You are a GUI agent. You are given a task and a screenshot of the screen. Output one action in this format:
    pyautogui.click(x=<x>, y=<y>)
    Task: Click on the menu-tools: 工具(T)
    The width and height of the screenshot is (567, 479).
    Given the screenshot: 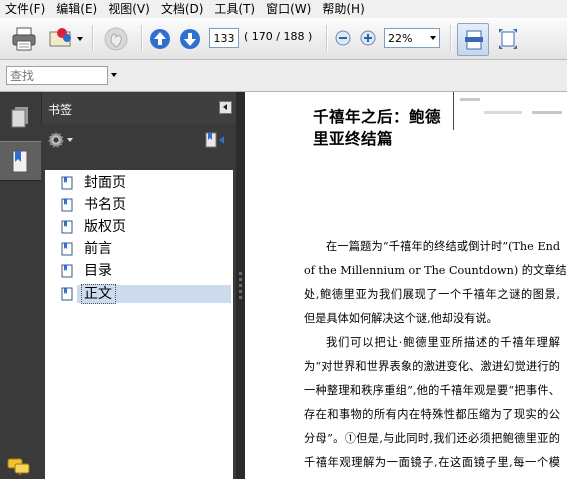 What is the action you would take?
    pyautogui.click(x=235, y=9)
    